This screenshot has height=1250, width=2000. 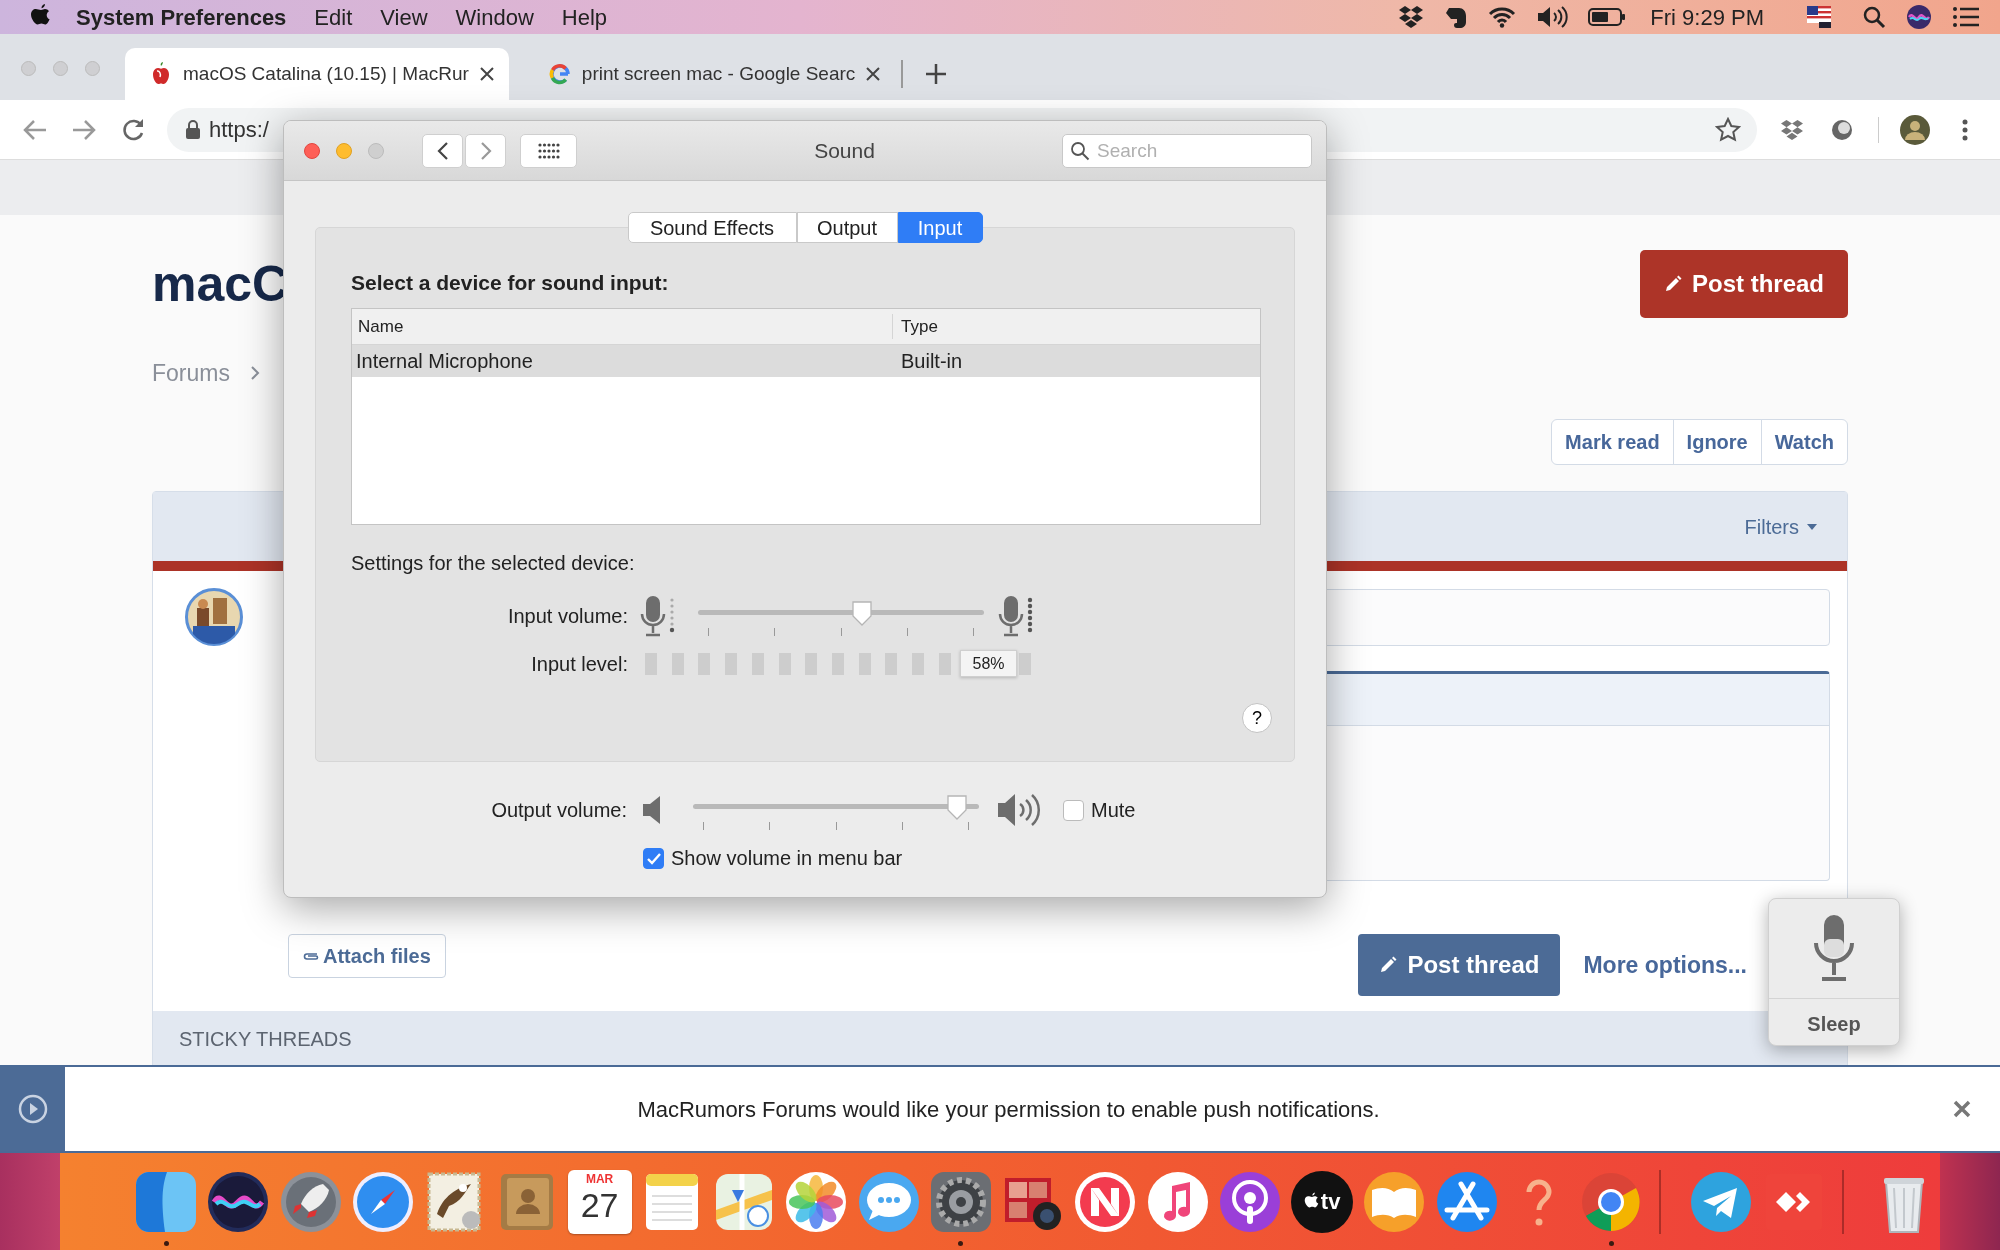 What do you see at coordinates (494, 17) in the screenshot?
I see `menu-item: Window` at bounding box center [494, 17].